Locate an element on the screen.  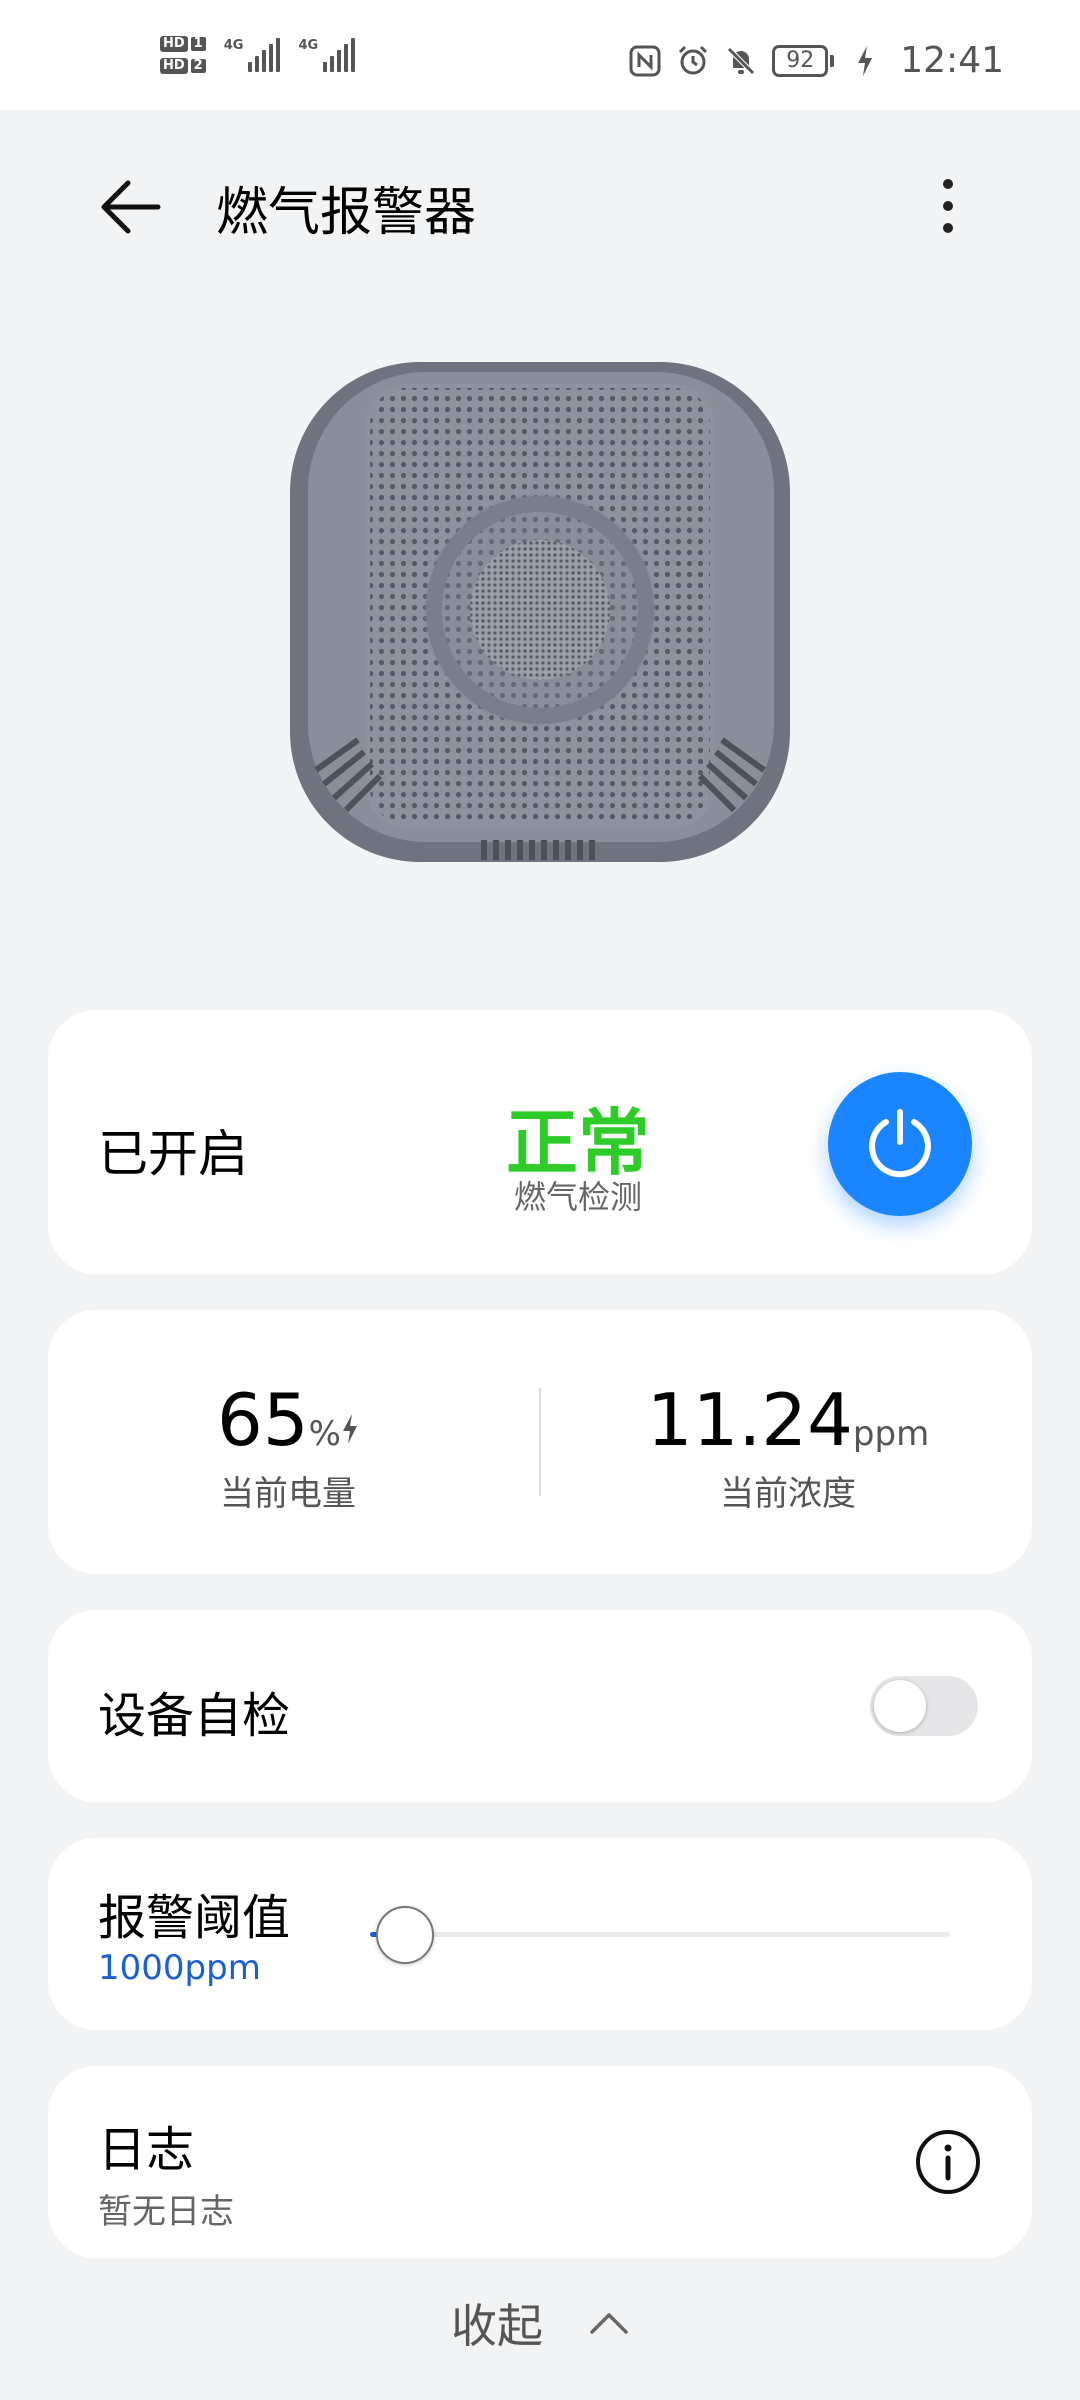
self-test-label: 设备自检 is located at coordinates (194, 1716).